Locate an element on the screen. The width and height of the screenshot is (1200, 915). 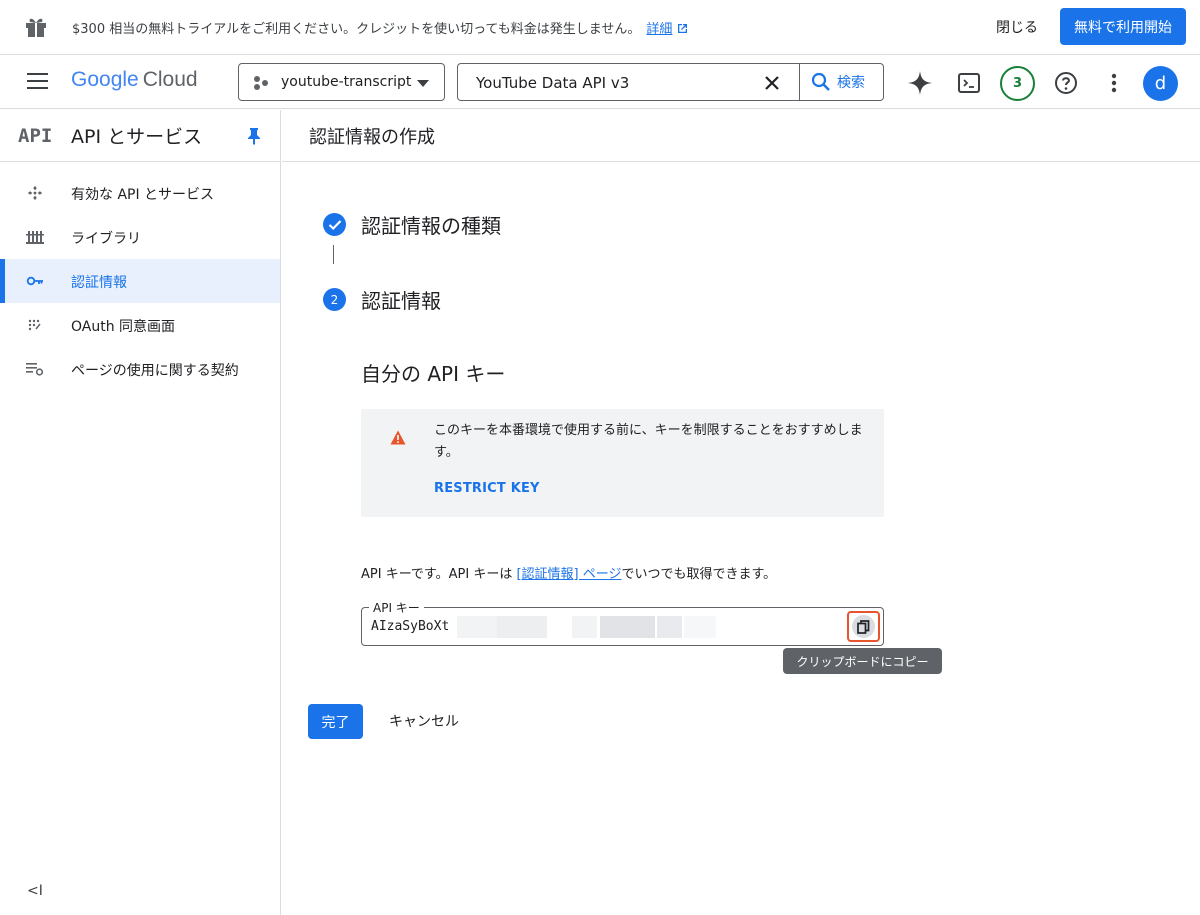
api-key-label: API キー is located at coordinates (396, 607).